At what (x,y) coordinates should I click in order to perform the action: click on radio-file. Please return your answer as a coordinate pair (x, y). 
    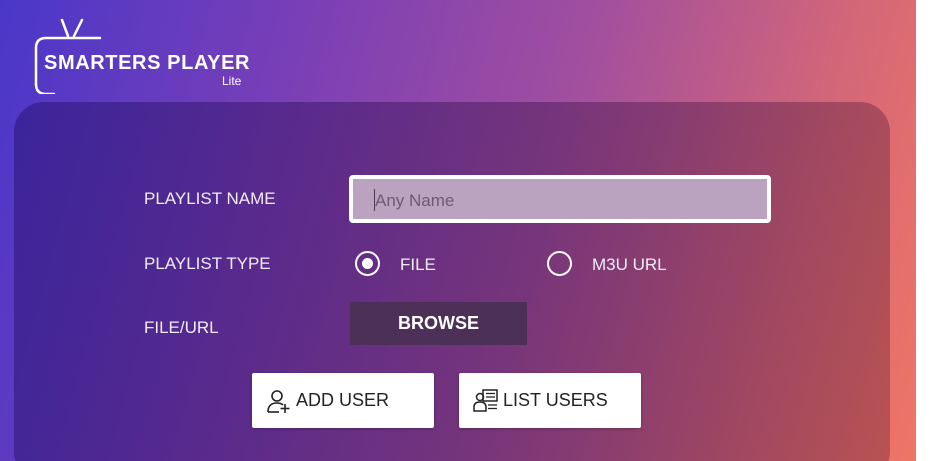
    Looking at the image, I should click on (367, 263).